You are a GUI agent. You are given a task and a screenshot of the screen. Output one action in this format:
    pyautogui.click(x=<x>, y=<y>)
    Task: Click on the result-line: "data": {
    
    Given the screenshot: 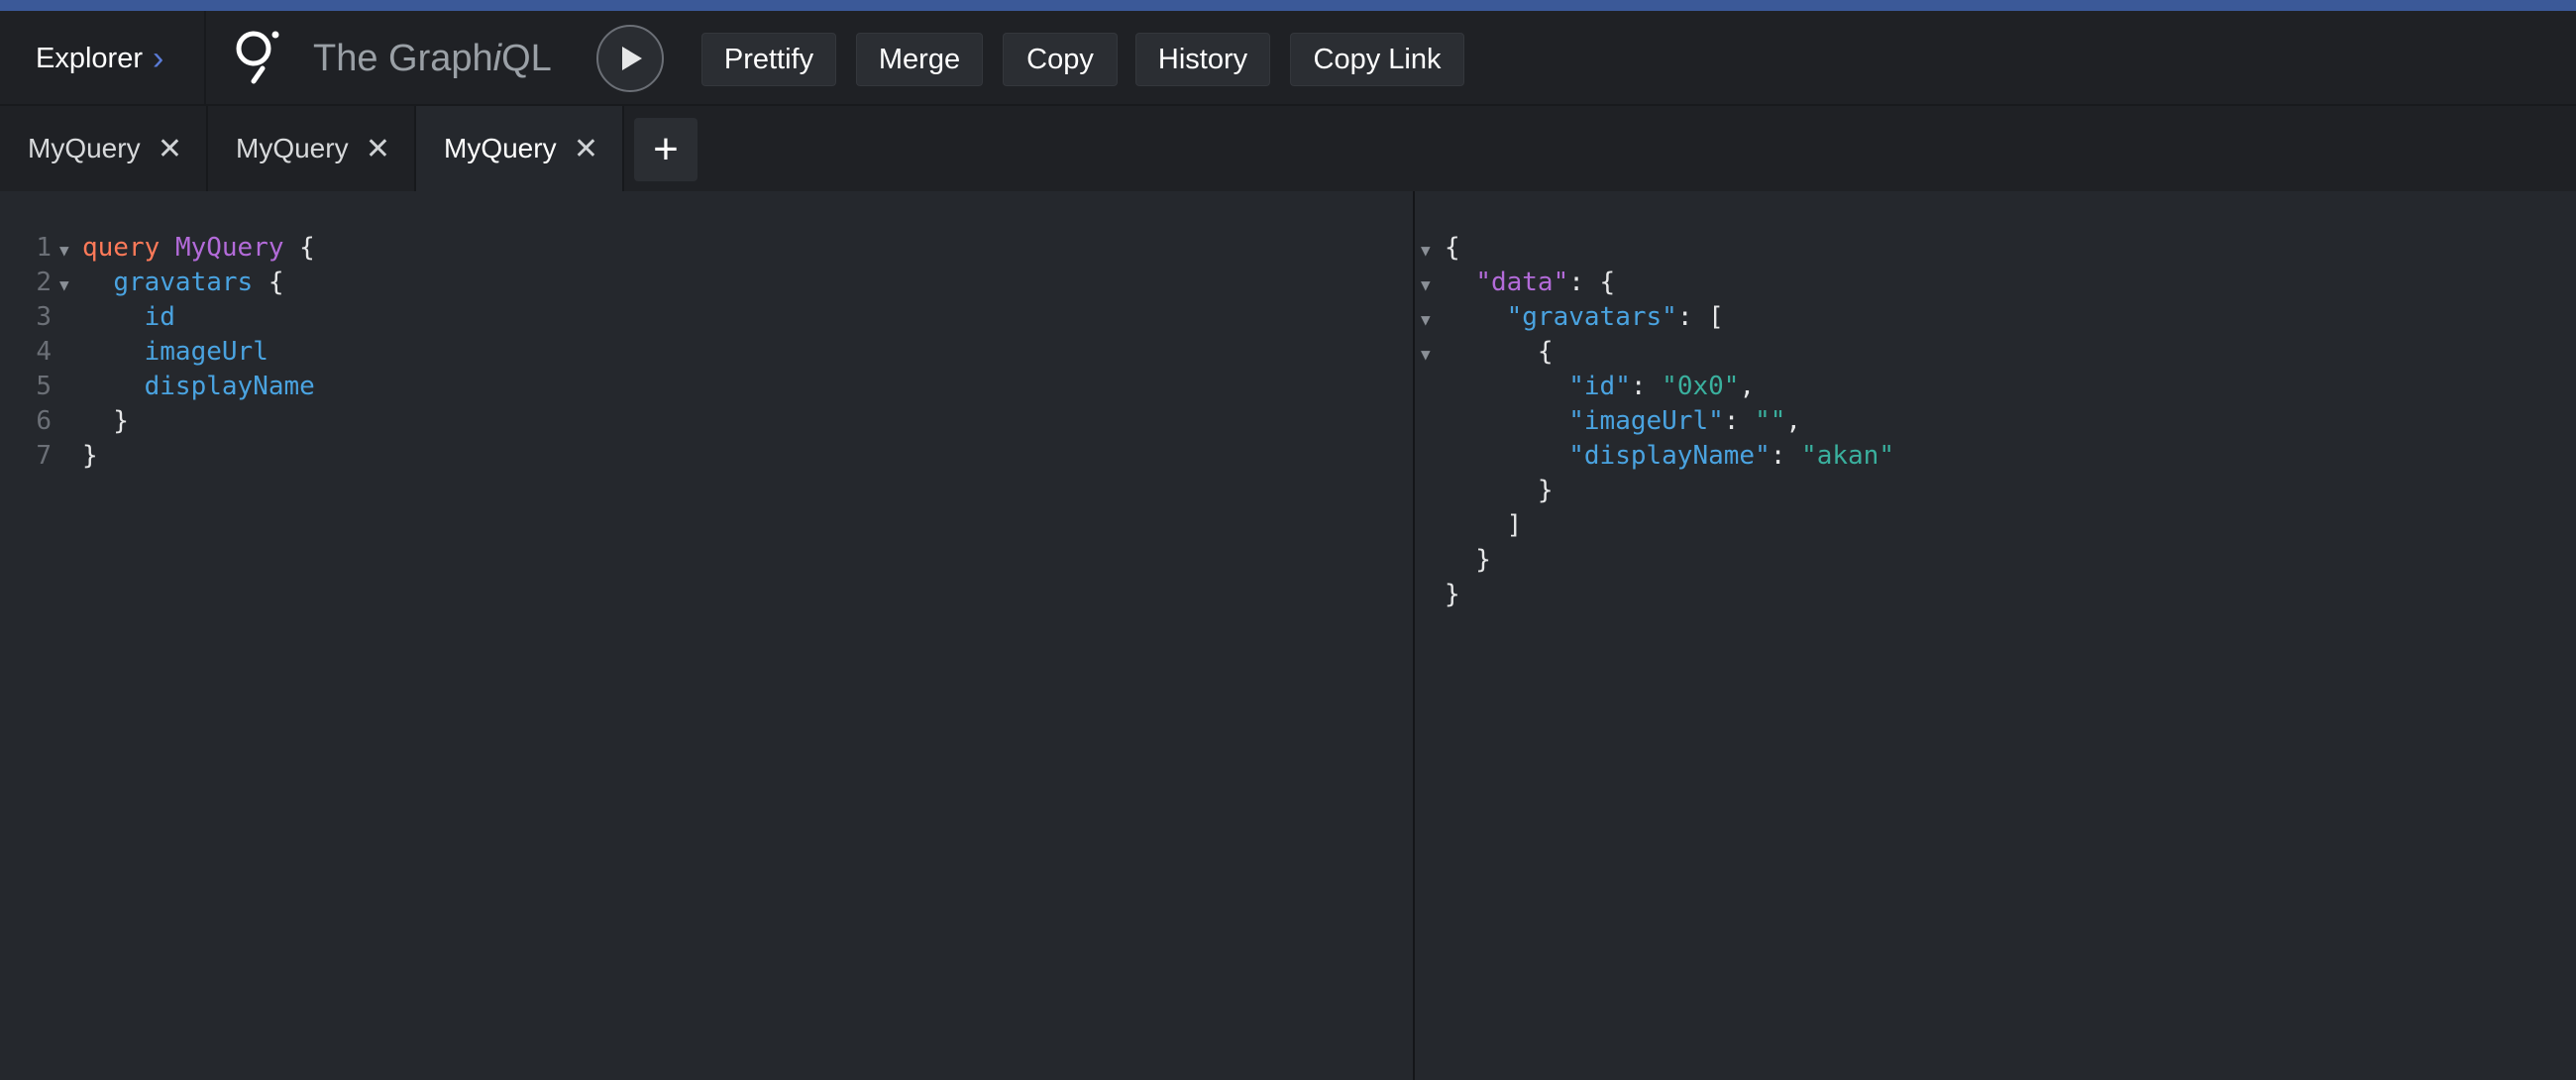 What is the action you would take?
    pyautogui.click(x=1530, y=283)
    